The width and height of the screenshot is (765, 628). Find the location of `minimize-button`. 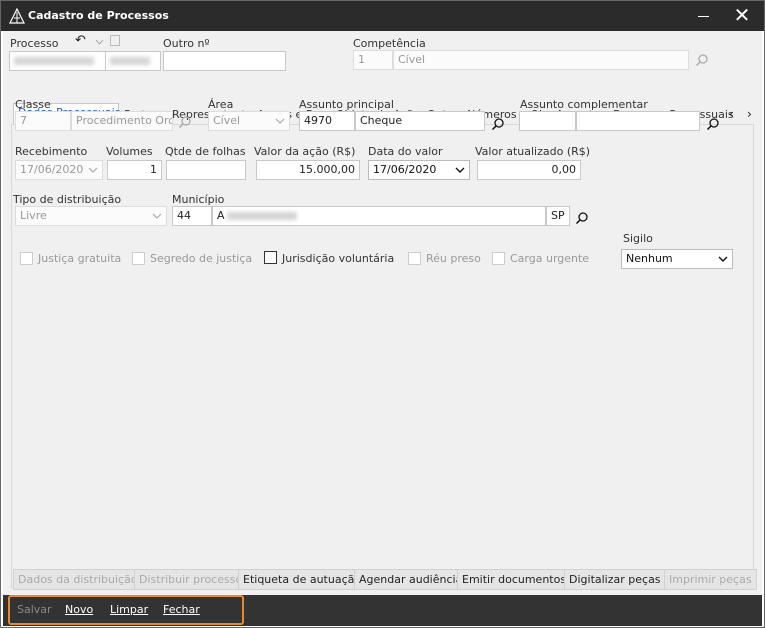

minimize-button is located at coordinates (703, 16).